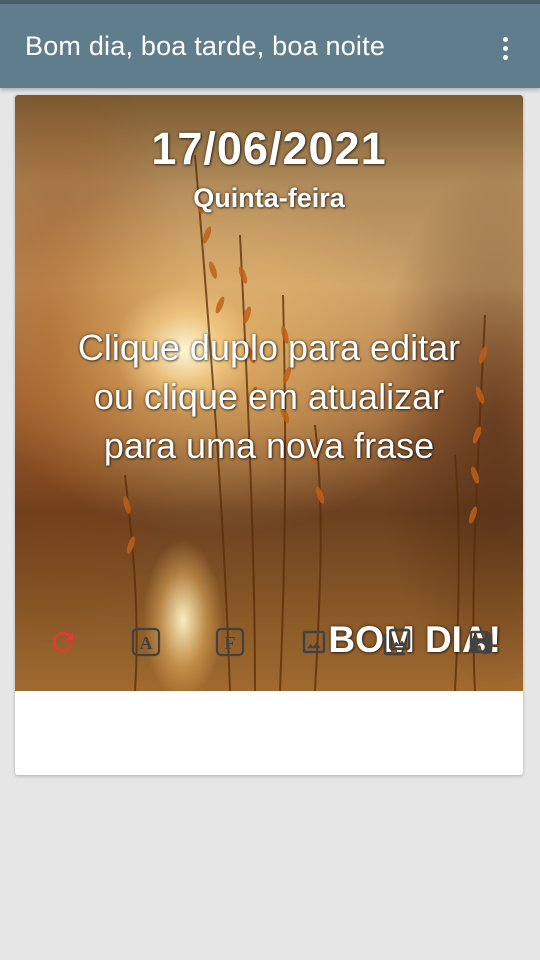 This screenshot has width=540, height=960. Describe the element at coordinates (481, 642) in the screenshot. I see `save-icon` at that location.